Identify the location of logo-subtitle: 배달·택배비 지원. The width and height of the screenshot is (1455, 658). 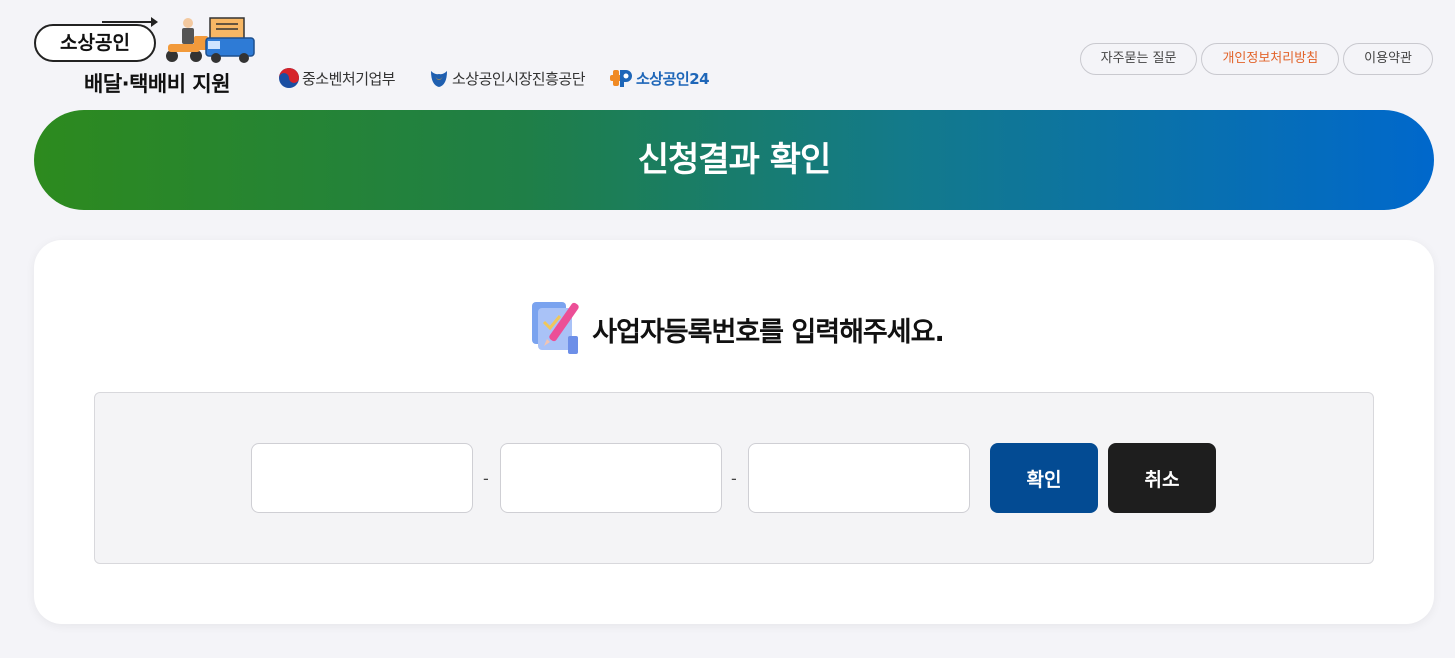
(157, 84).